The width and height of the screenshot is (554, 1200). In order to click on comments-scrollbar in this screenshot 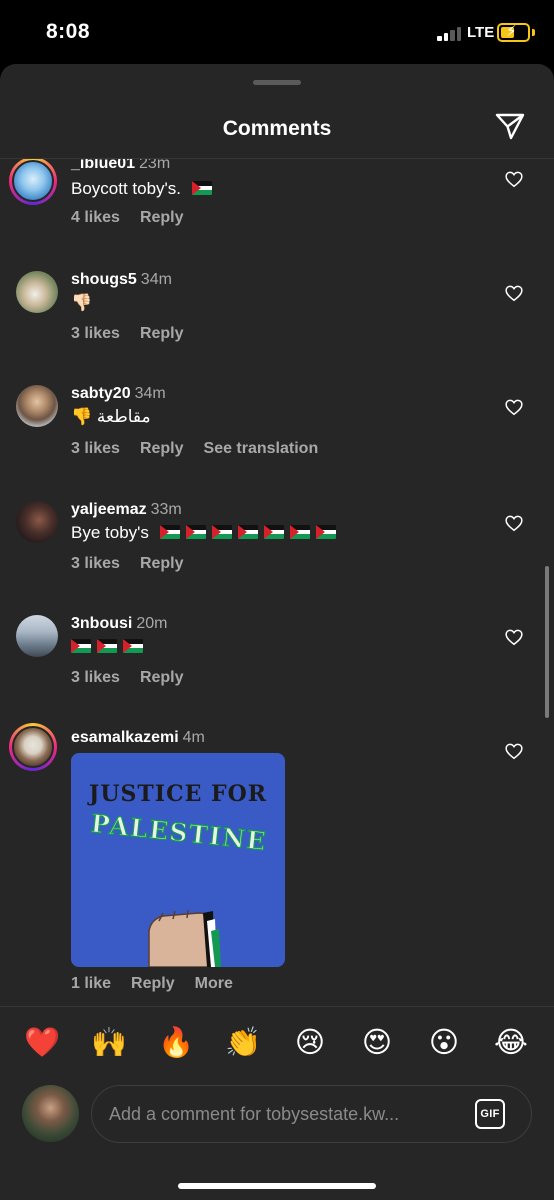, I will do `click(547, 642)`.